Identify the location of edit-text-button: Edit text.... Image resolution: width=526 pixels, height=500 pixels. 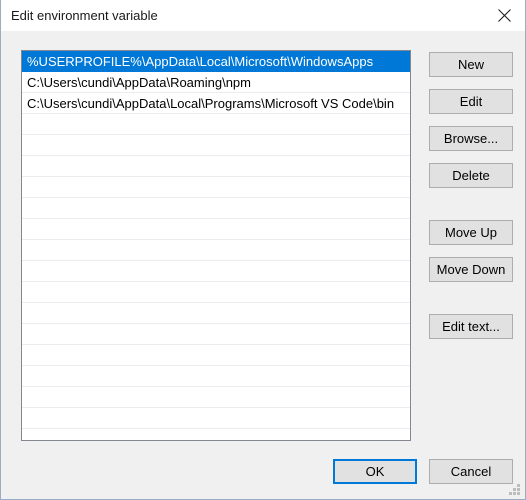
(471, 326).